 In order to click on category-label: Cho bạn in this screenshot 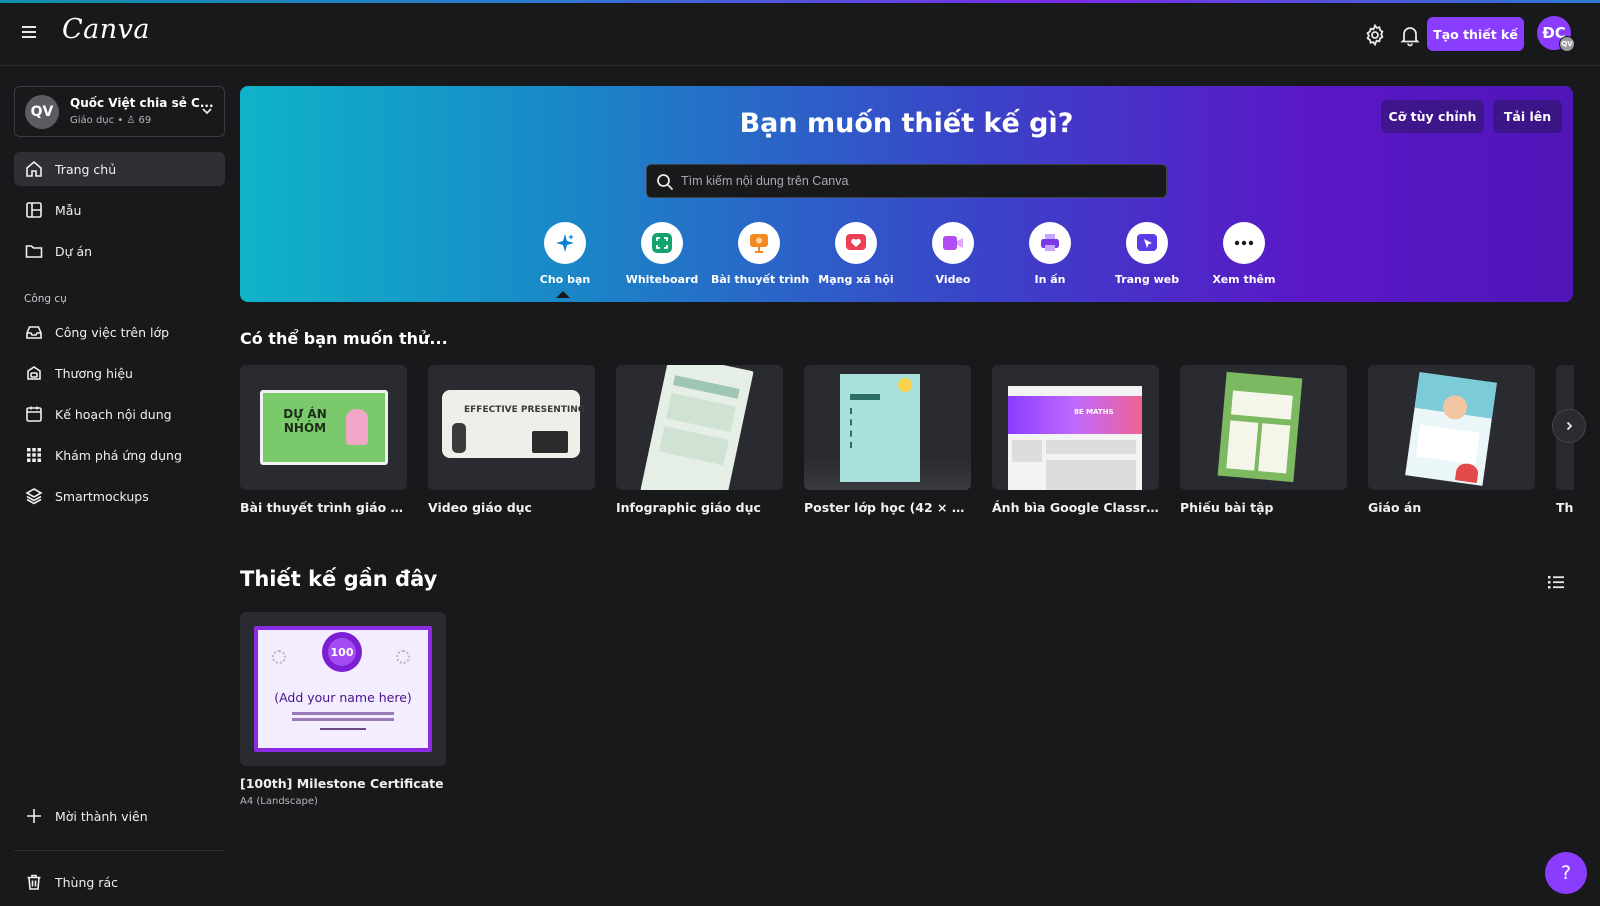, I will do `click(565, 279)`.